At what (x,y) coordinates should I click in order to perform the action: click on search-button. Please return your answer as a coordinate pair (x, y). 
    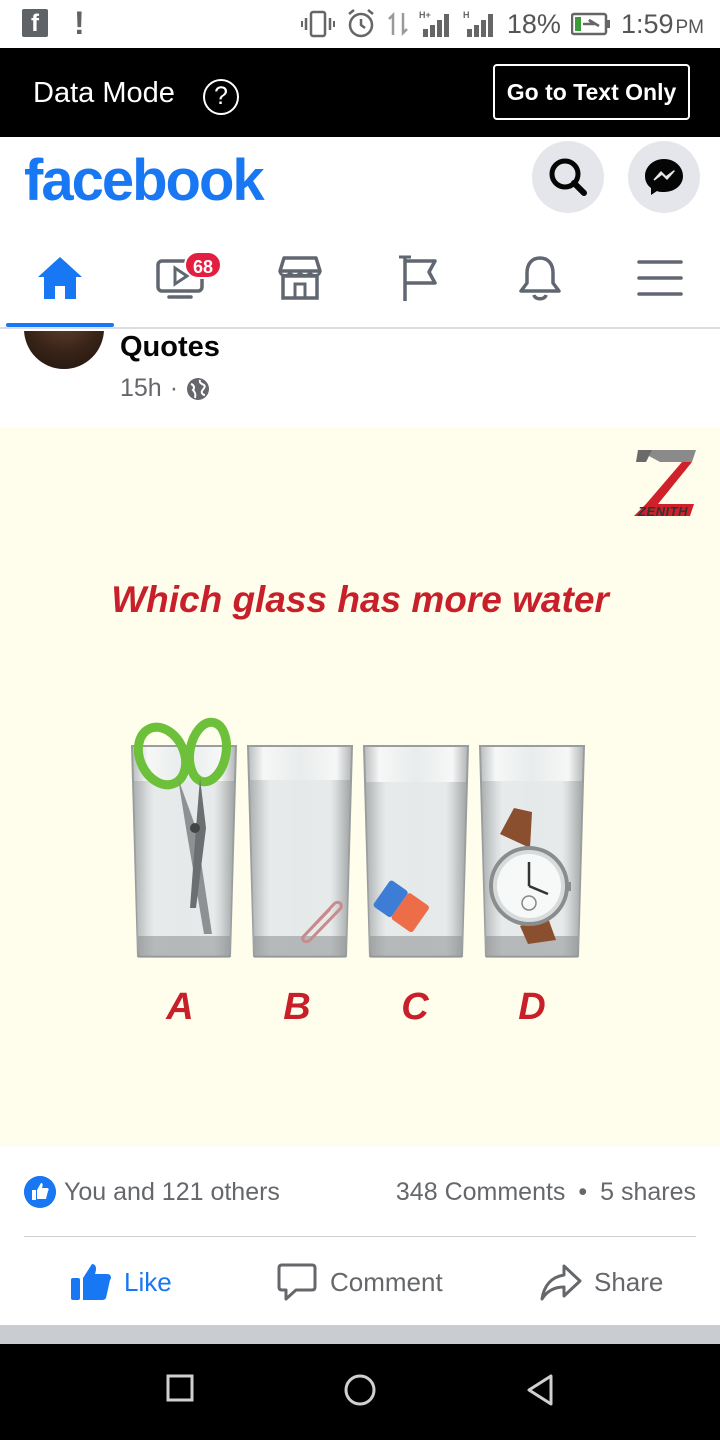
    Looking at the image, I should click on (568, 177).